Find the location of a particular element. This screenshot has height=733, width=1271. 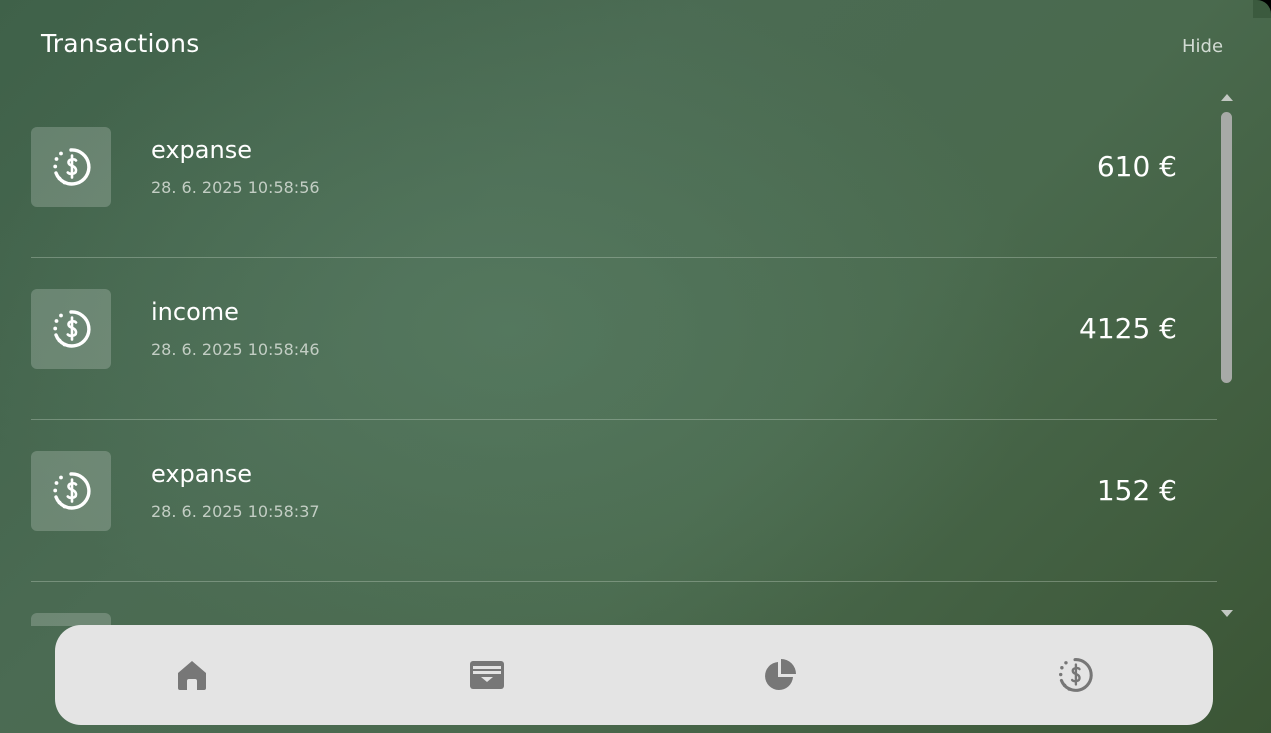

transaction-amount: 610 € is located at coordinates (1136, 166).